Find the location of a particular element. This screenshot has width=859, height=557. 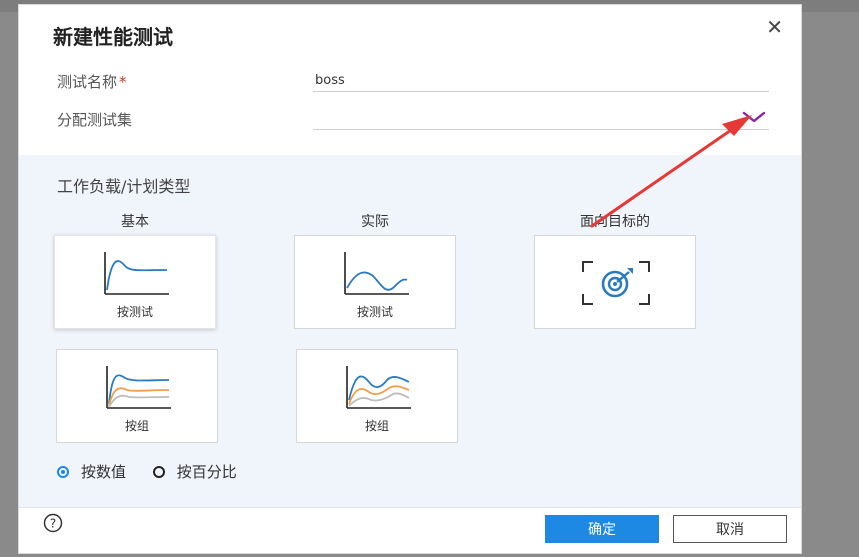

test-name-underline is located at coordinates (541, 91).